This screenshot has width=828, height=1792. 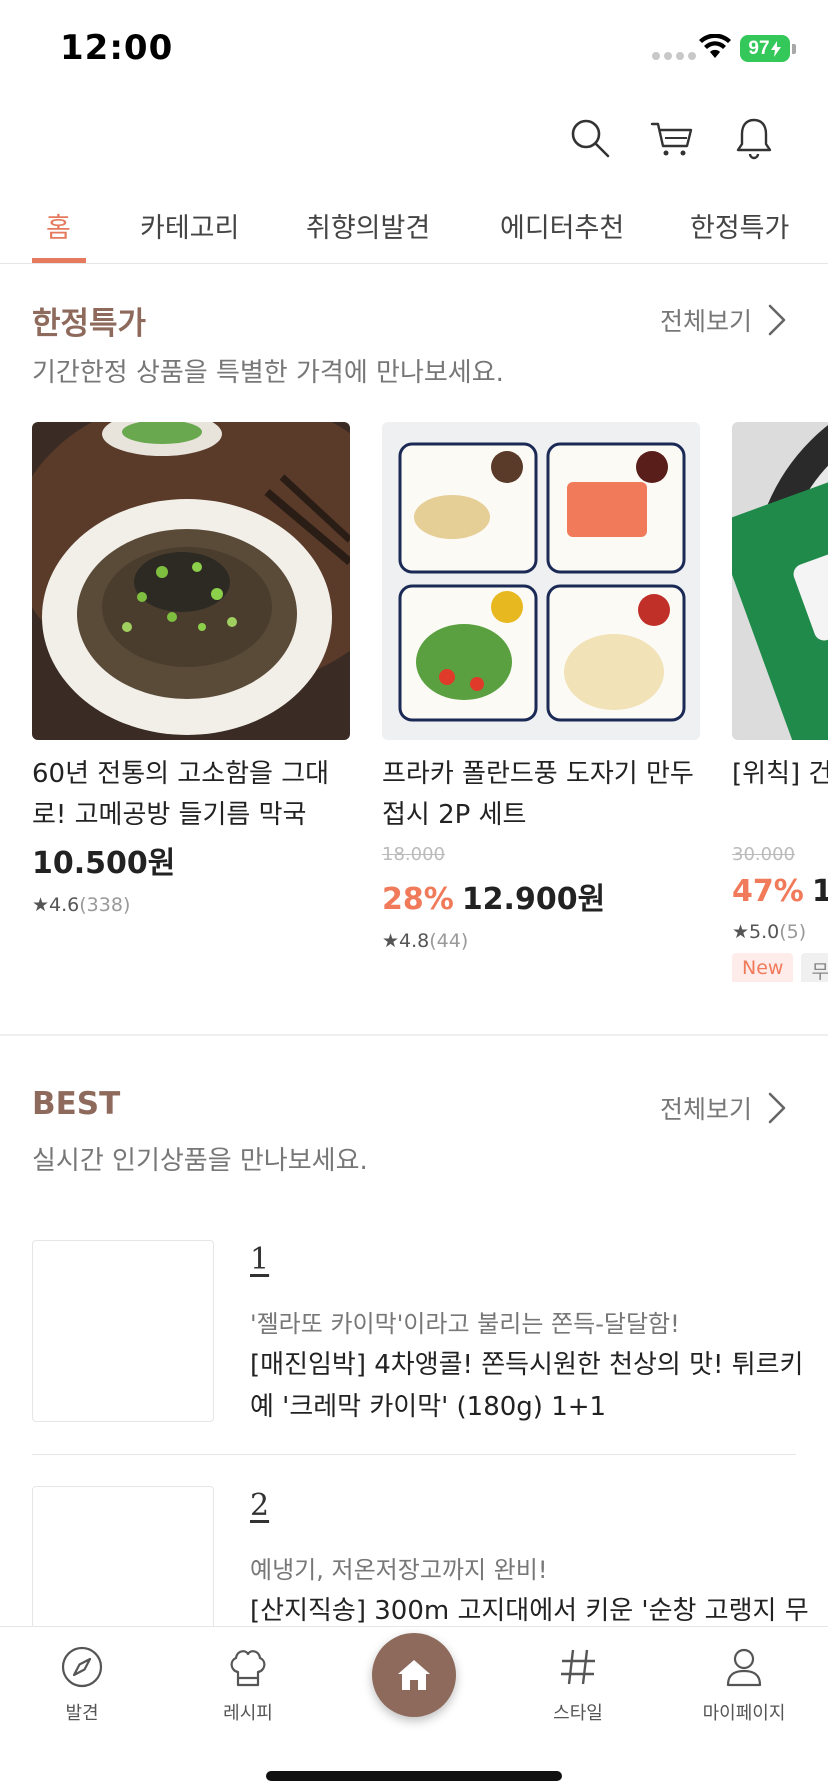 What do you see at coordinates (123, 1331) in the screenshot?
I see `best-item-thumbnail` at bounding box center [123, 1331].